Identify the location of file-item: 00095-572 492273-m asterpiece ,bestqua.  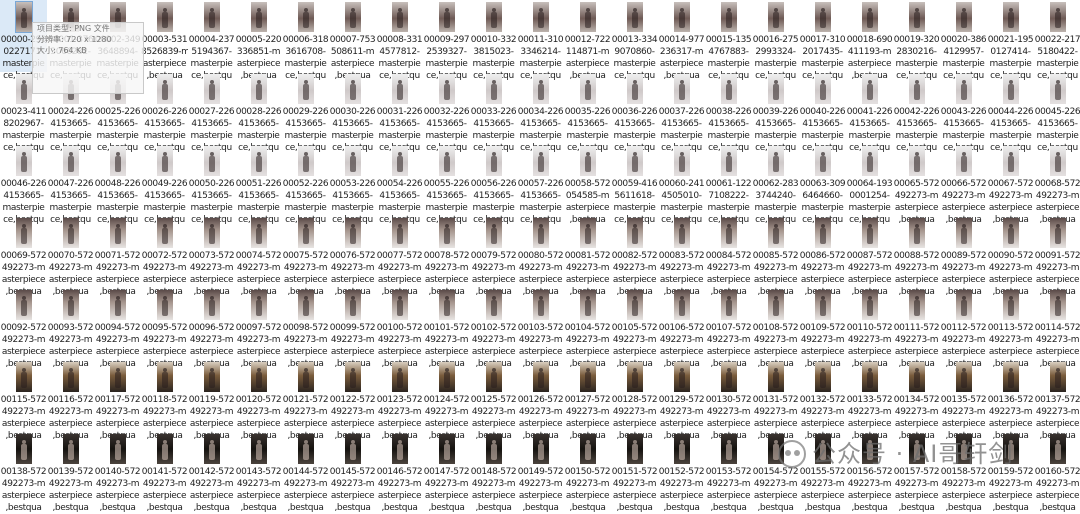
(164, 328).